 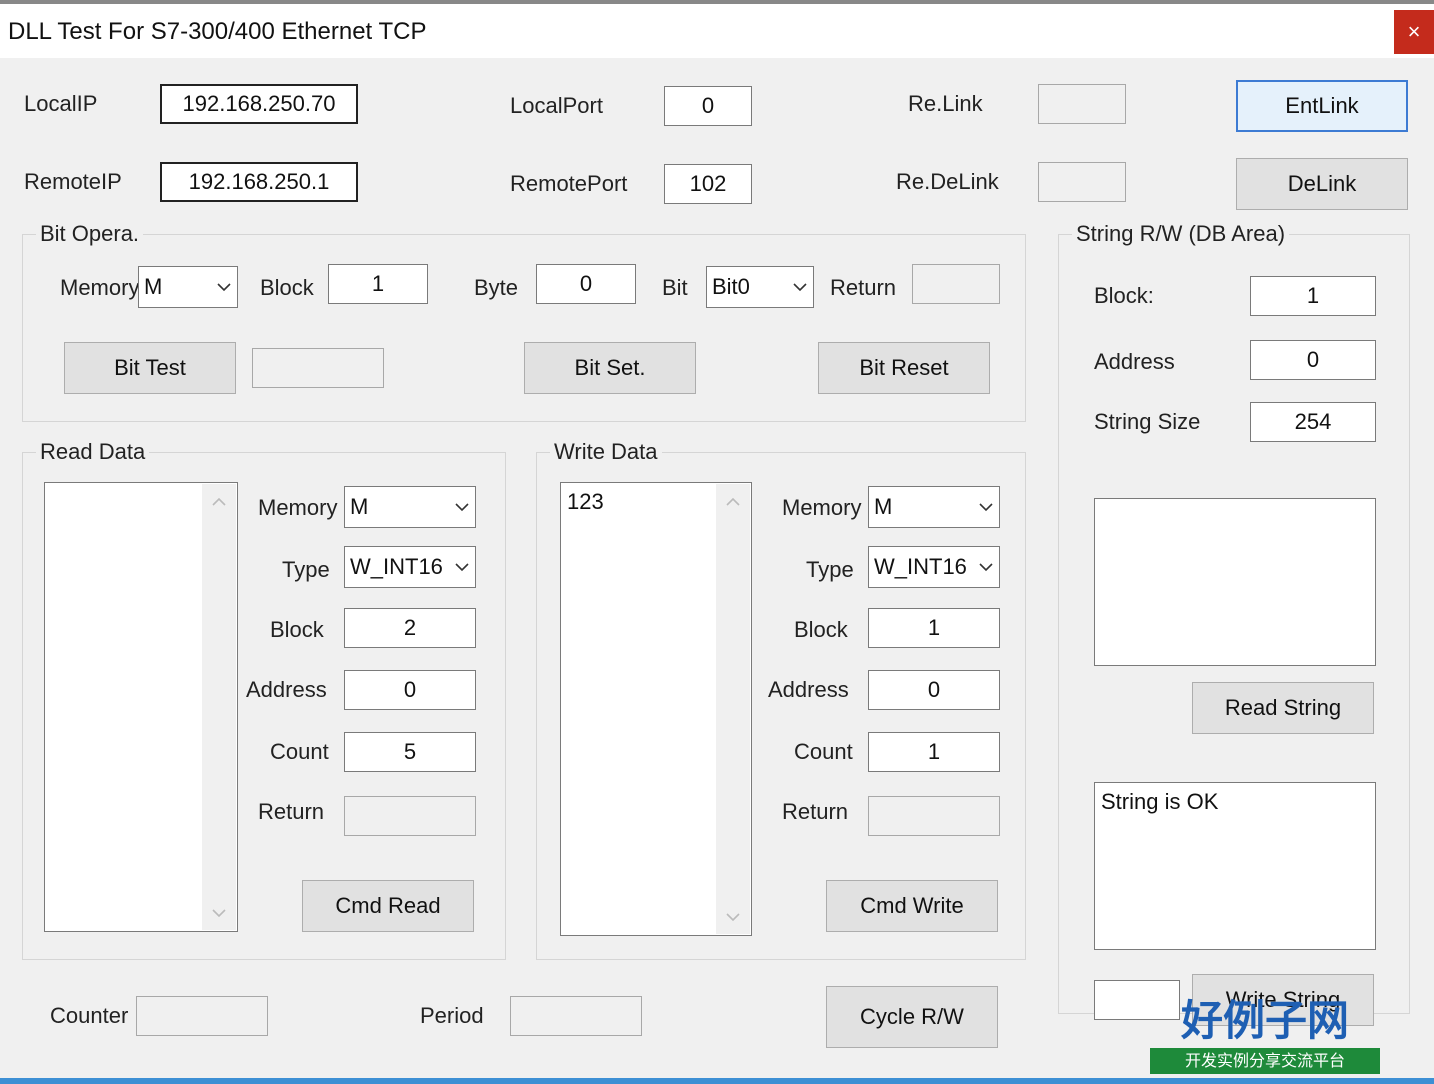 What do you see at coordinates (1313, 360) in the screenshot?
I see `string-address-input: 0` at bounding box center [1313, 360].